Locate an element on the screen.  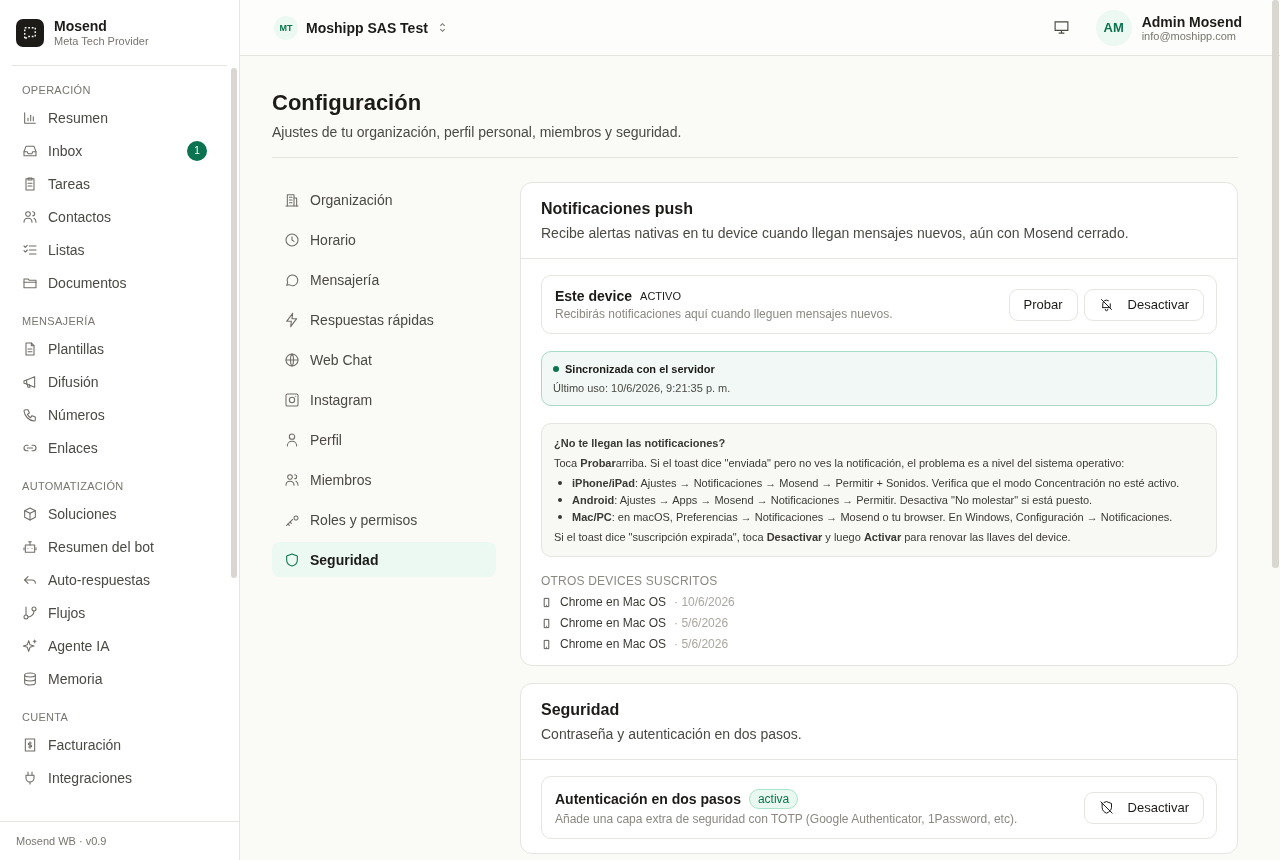
sidebar-item: Soluciones is located at coordinates (119, 513).